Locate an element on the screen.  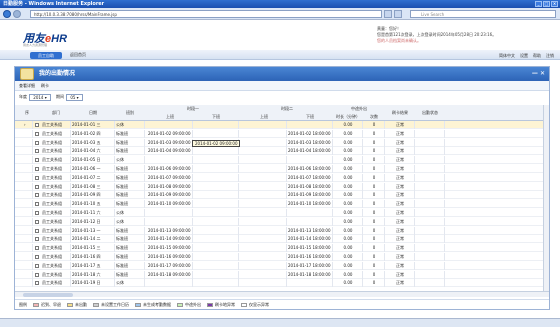
refresh-icon is located at coordinates (388, 14).